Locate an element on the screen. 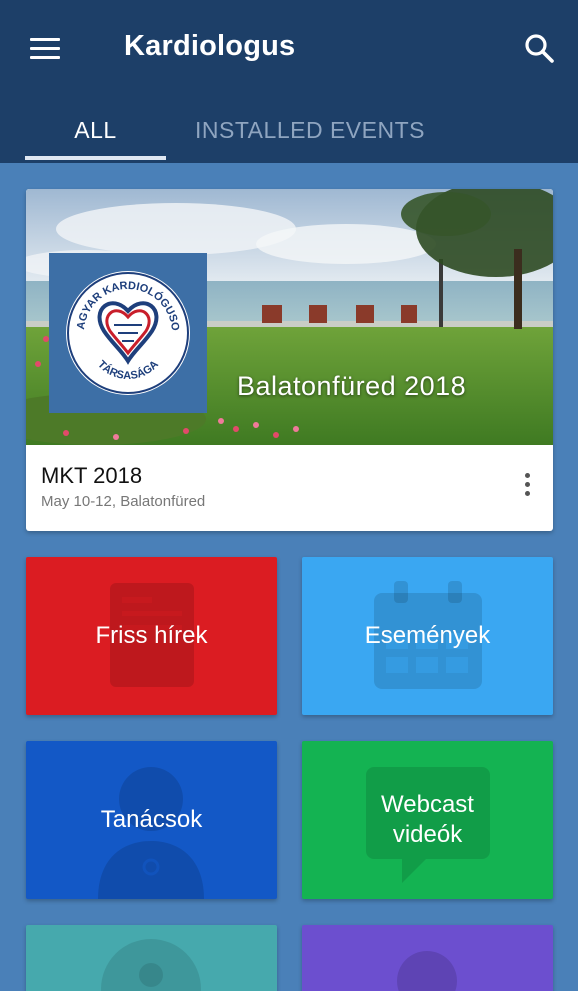  society-logo: MAGYAR KARDIOLÓGUSOKTÁRSASÁGA is located at coordinates (128, 333).